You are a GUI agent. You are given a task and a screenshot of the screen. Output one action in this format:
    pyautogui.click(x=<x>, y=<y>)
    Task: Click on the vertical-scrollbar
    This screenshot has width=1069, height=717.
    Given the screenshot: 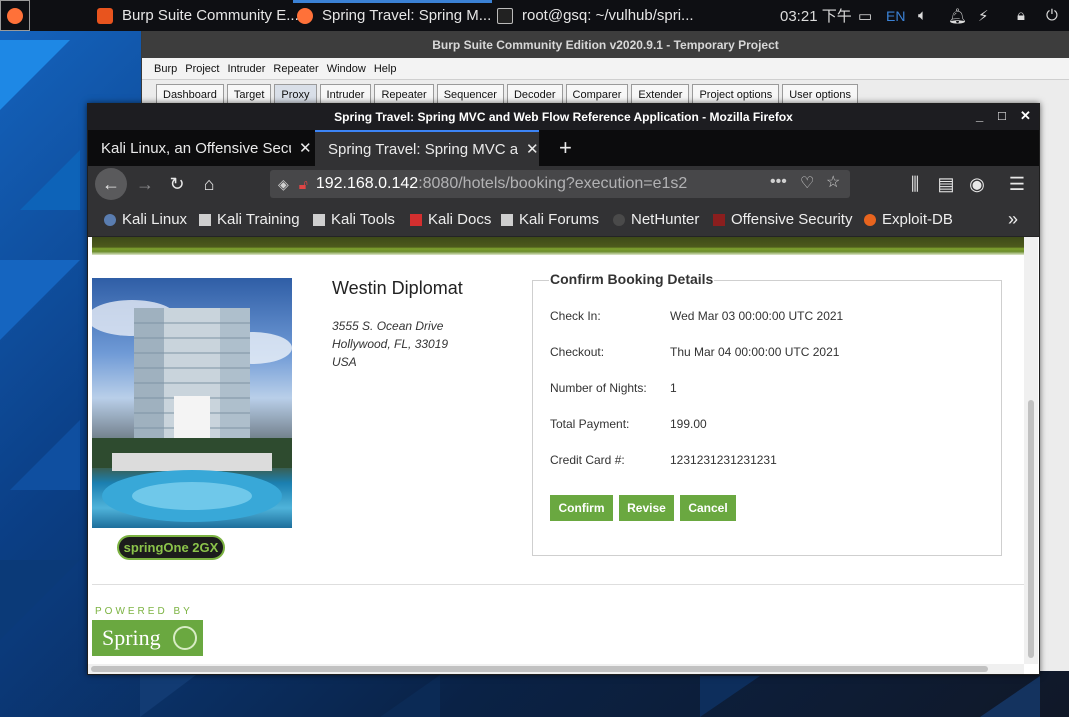 What is the action you would take?
    pyautogui.click(x=1031, y=450)
    